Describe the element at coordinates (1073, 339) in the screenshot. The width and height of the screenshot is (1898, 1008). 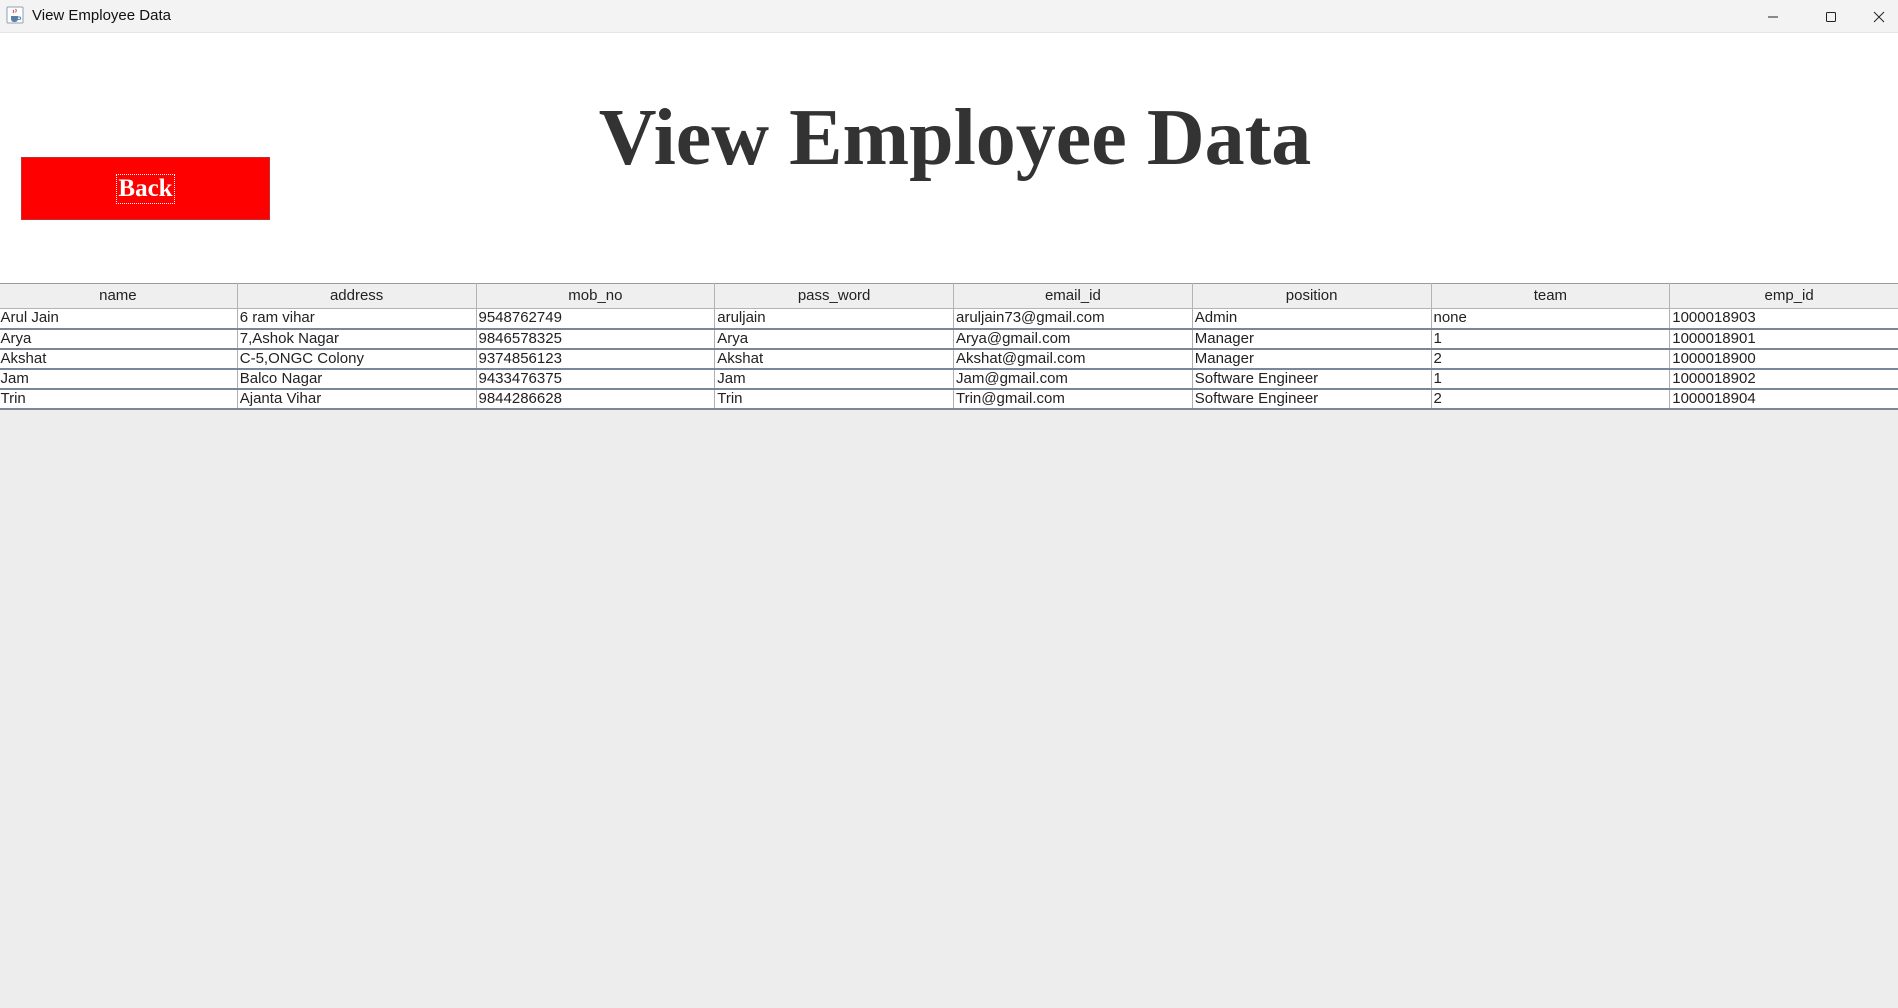
I see `table-cell: Arya@gmail.com` at that location.